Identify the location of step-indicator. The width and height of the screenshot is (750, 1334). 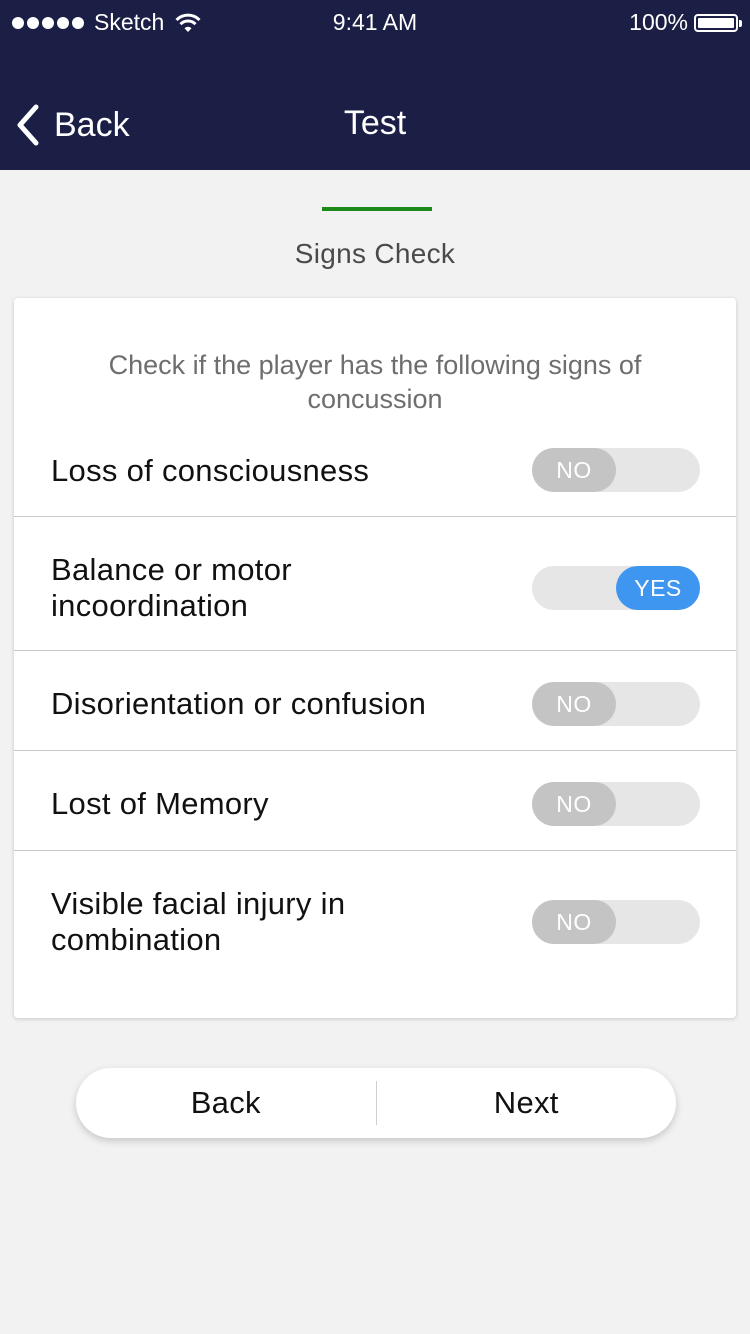
(377, 209).